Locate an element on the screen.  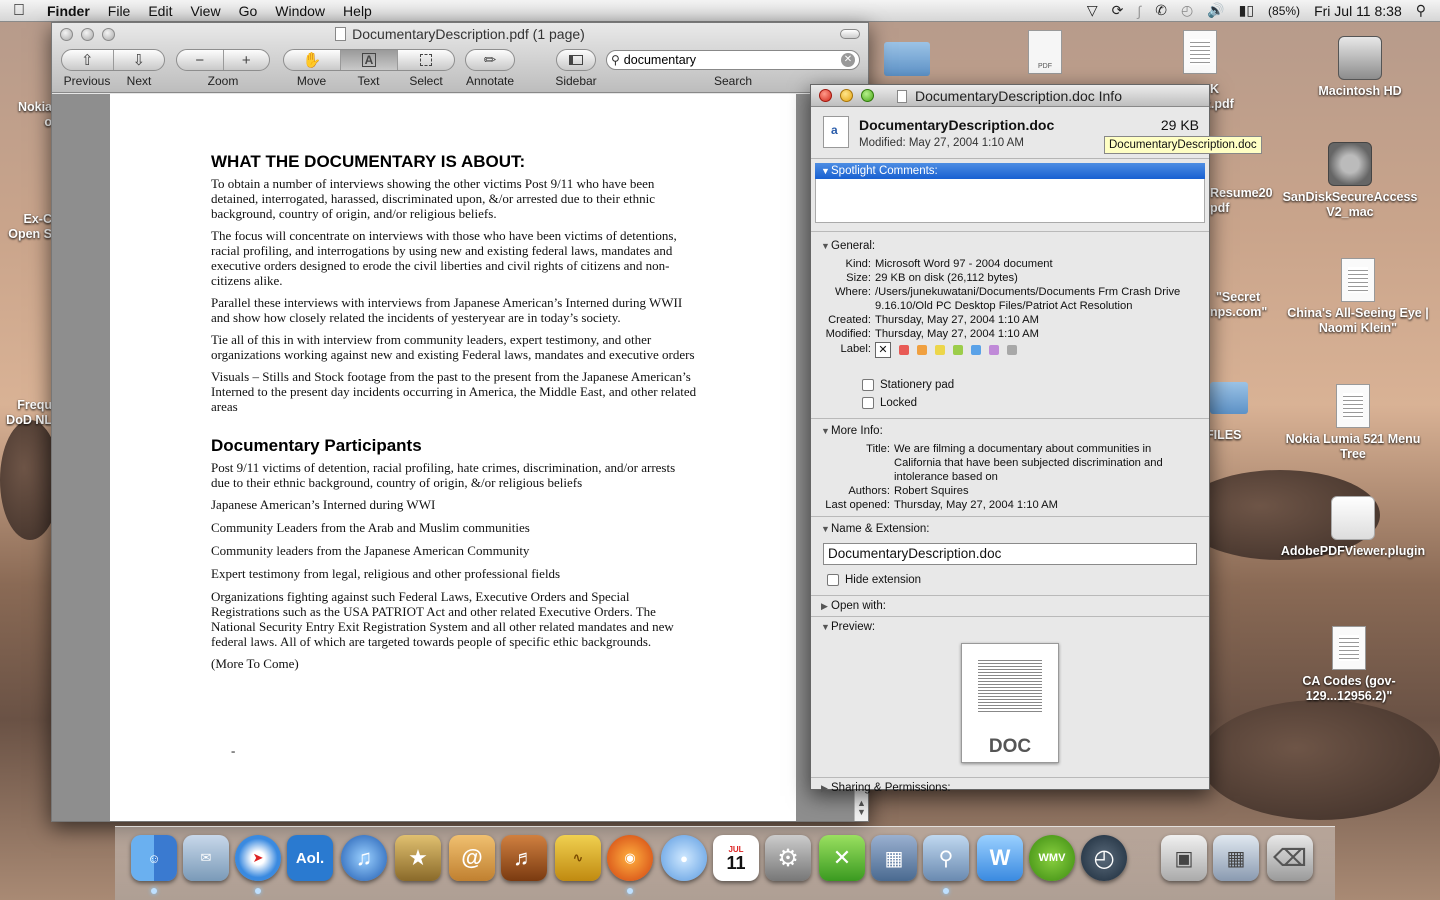
preview-header: ▼Preview: is located at coordinates (1010, 627).